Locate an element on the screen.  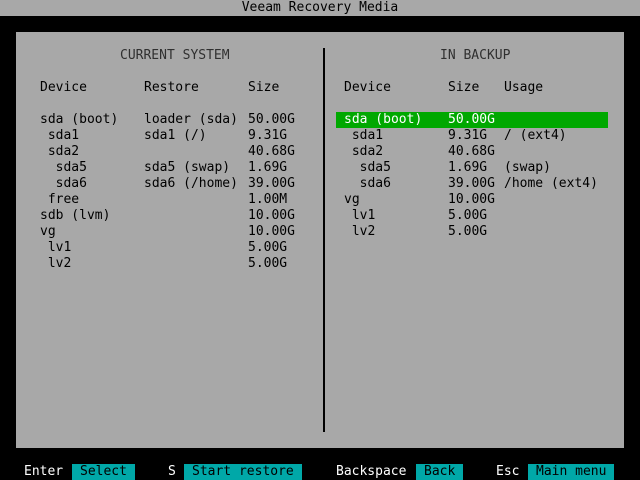
current-header-size: Size is located at coordinates (264, 87).